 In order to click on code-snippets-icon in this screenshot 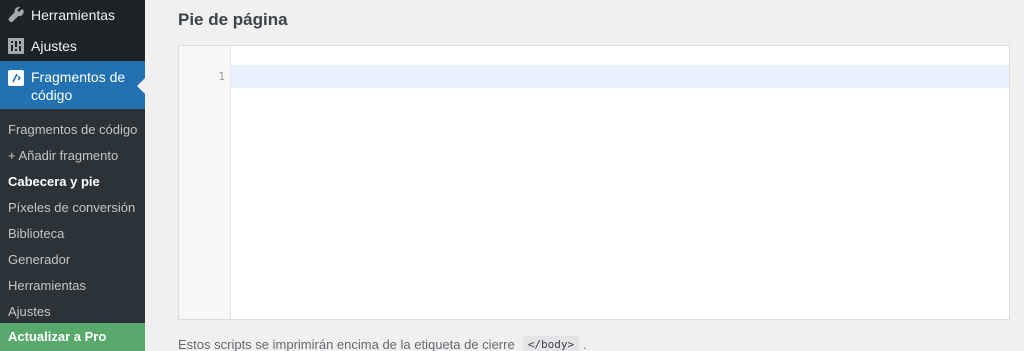, I will do `click(16, 78)`.